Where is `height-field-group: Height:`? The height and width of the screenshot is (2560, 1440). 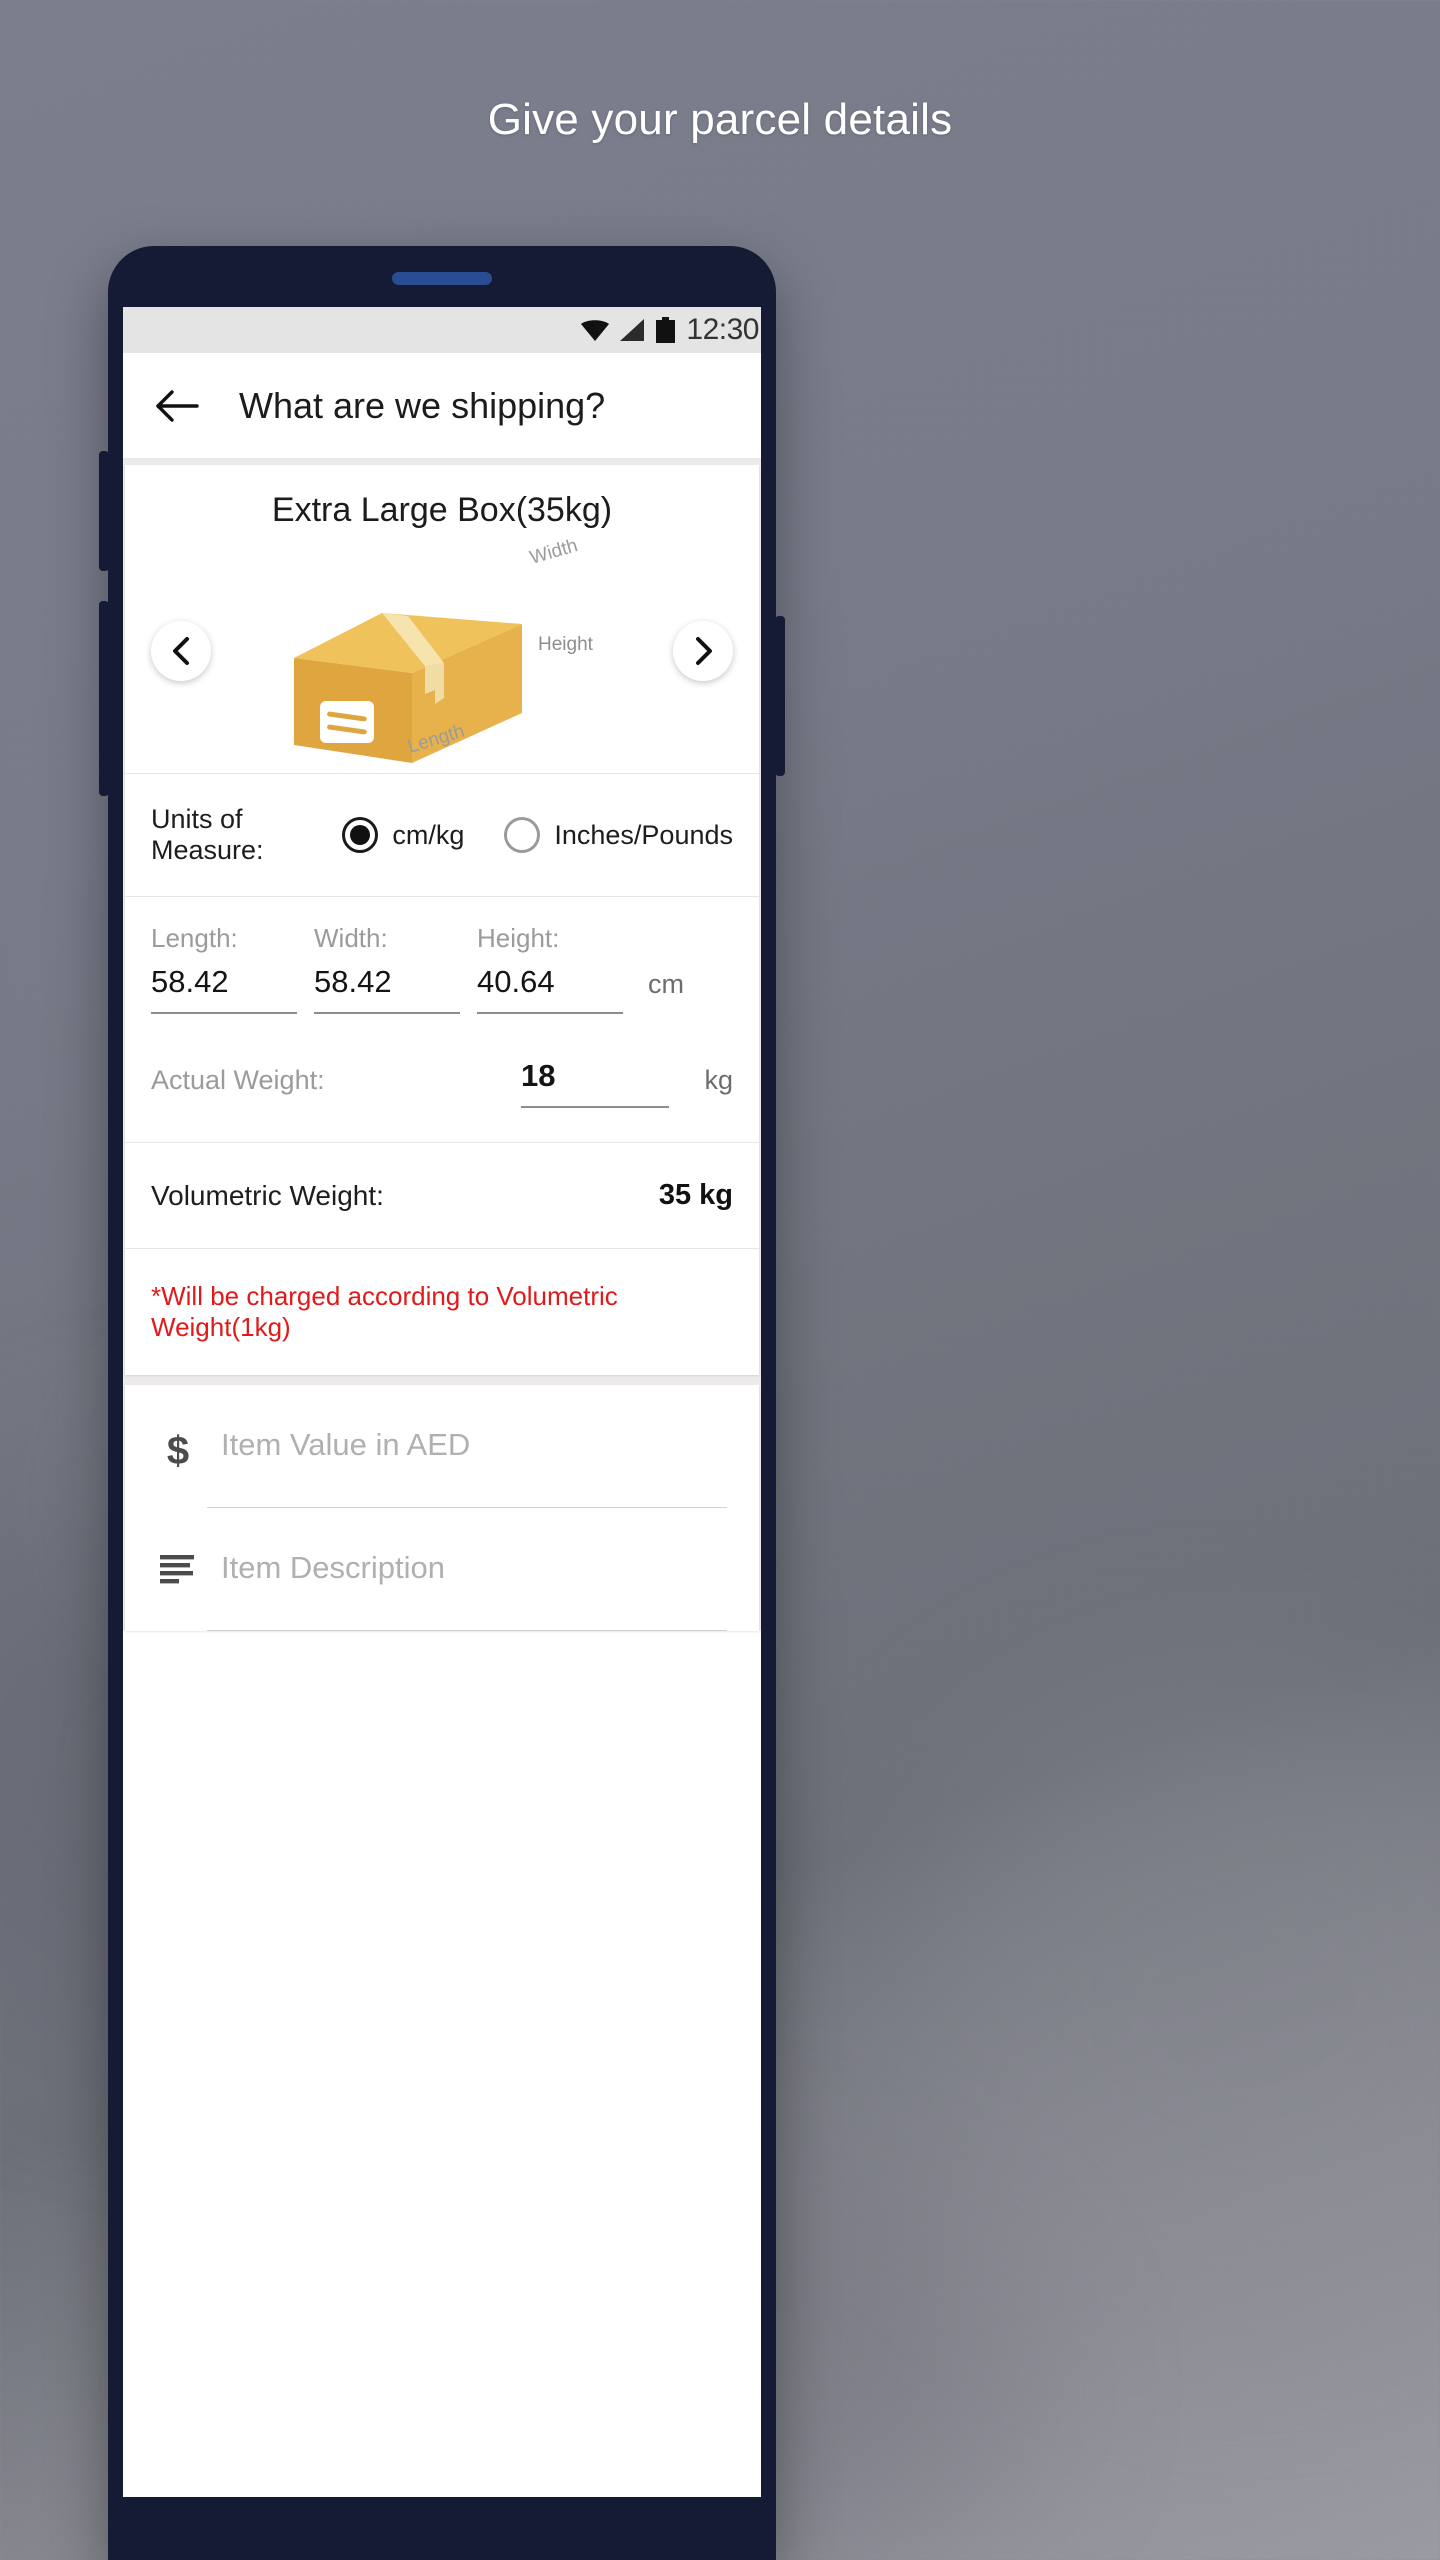
height-field-group: Height: is located at coordinates (552, 968).